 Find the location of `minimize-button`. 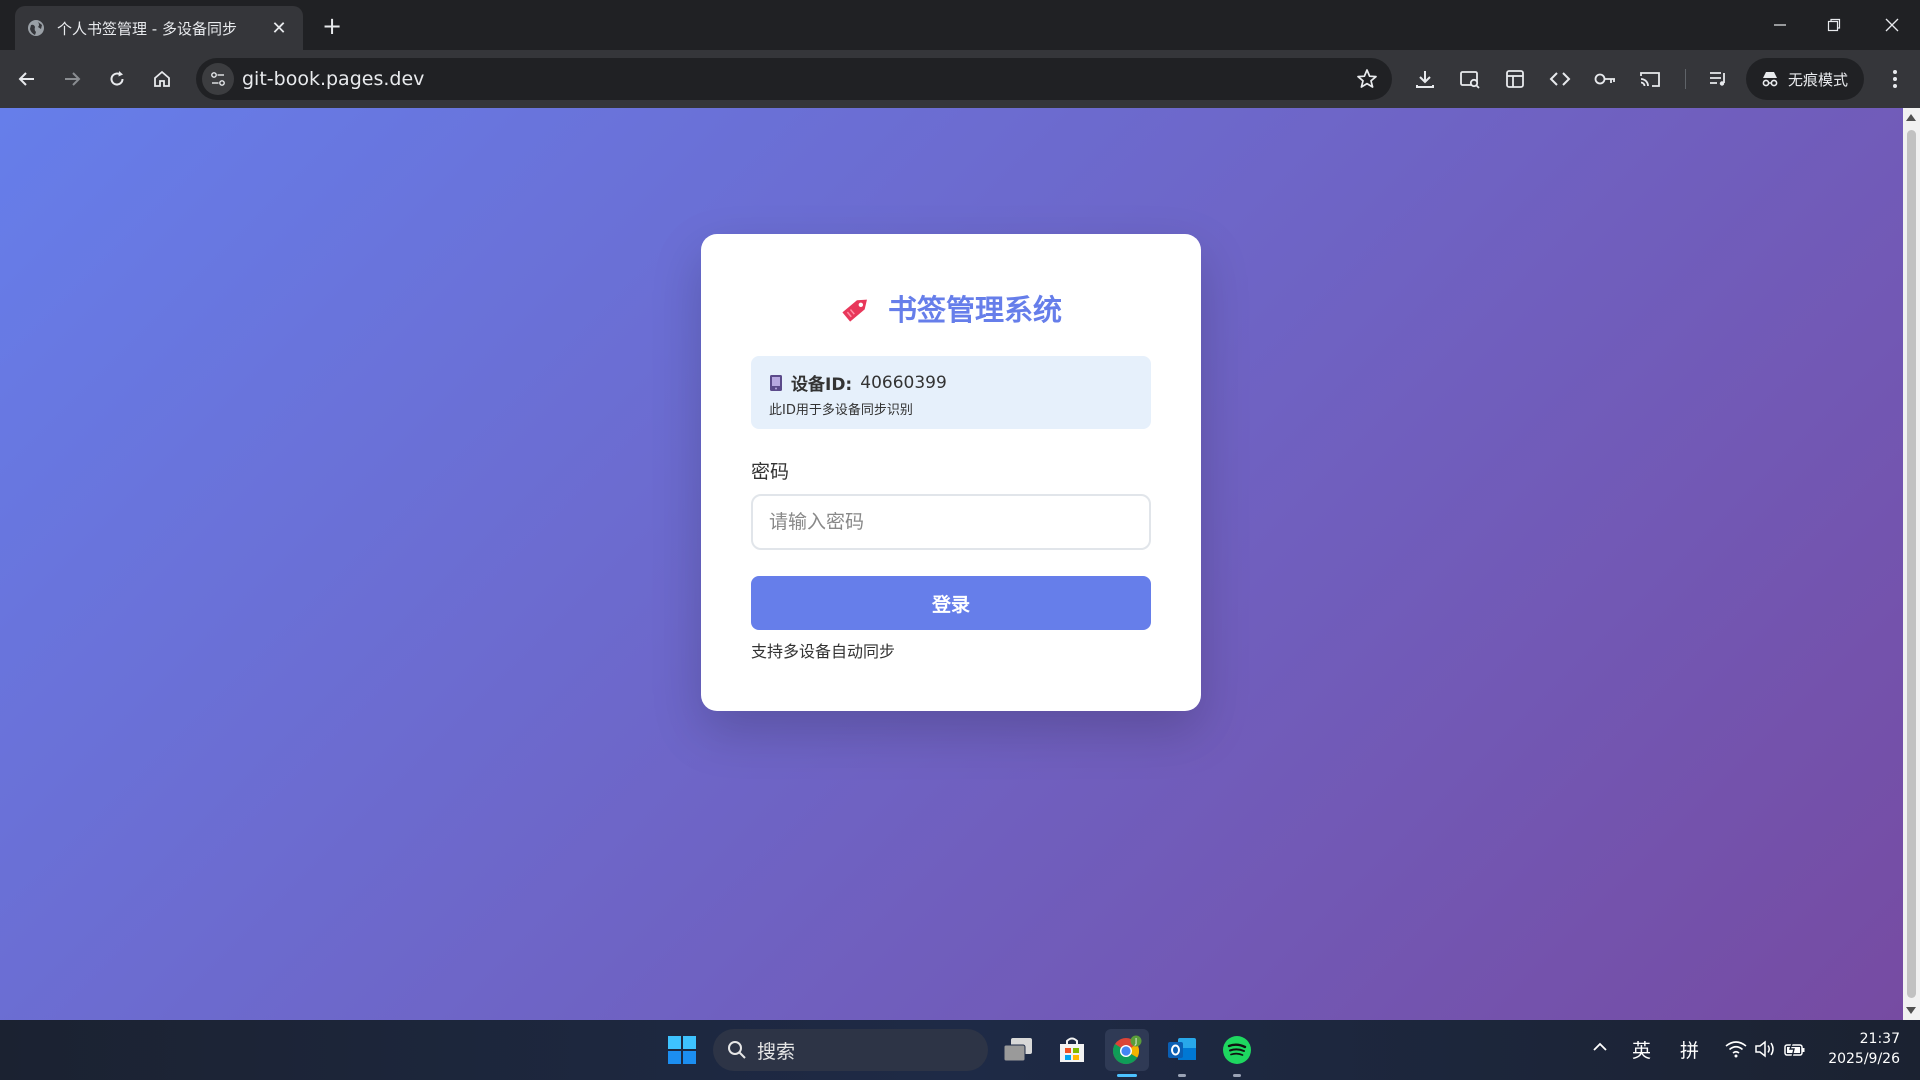

minimize-button is located at coordinates (1780, 25).